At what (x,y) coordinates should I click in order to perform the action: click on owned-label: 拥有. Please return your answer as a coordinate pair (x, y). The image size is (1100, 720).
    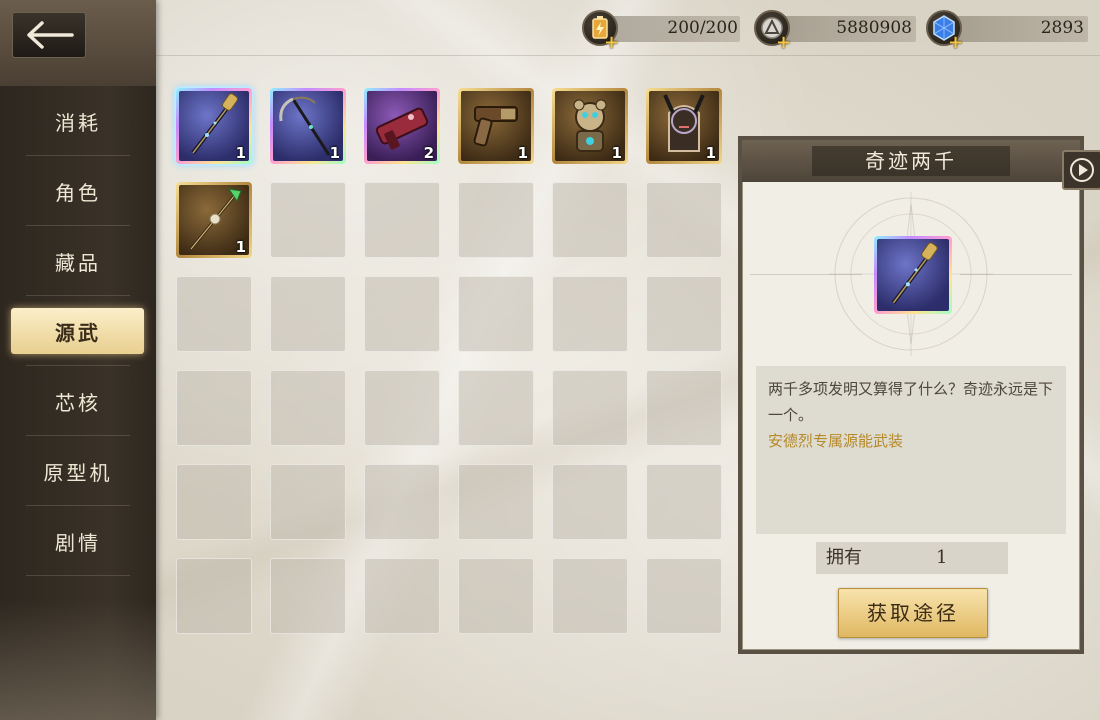
    Looking at the image, I should click on (844, 557).